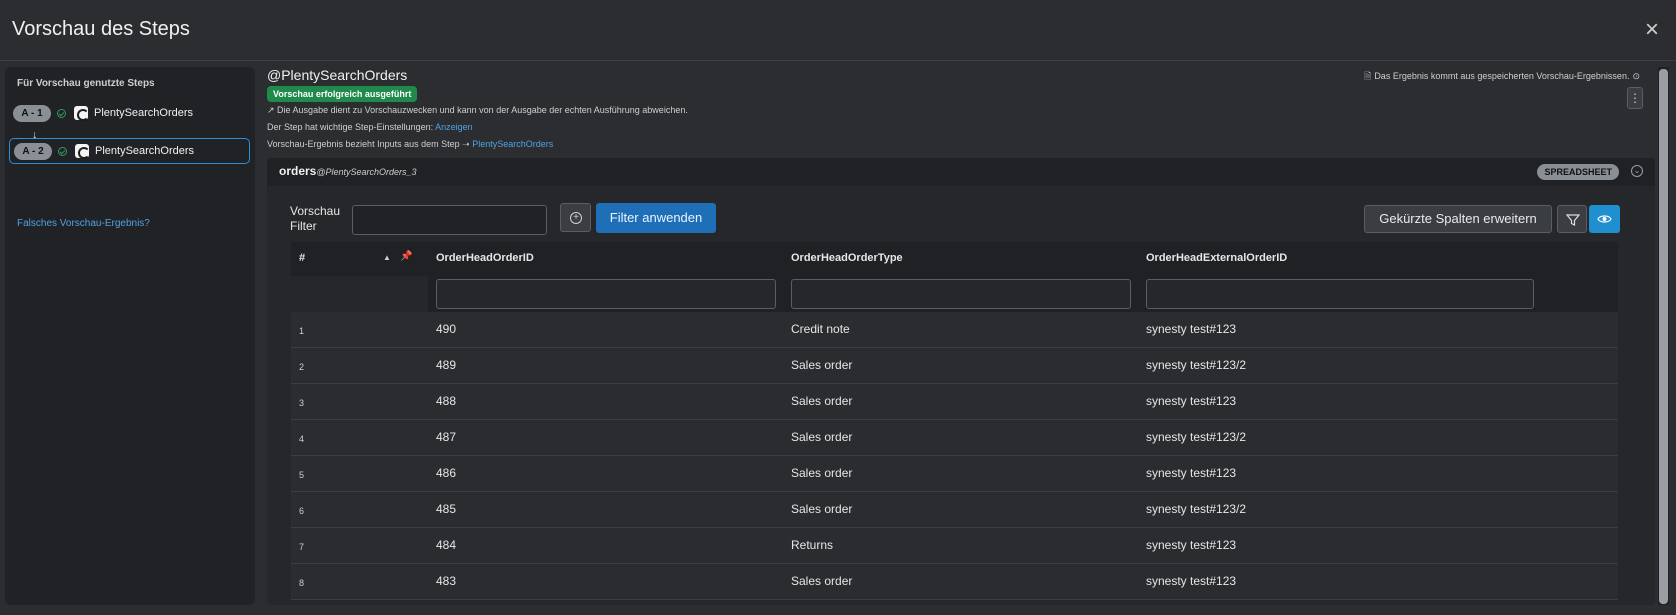 This screenshot has height=615, width=1676. Describe the element at coordinates (449, 220) in the screenshot. I see `preview-filter-input` at that location.